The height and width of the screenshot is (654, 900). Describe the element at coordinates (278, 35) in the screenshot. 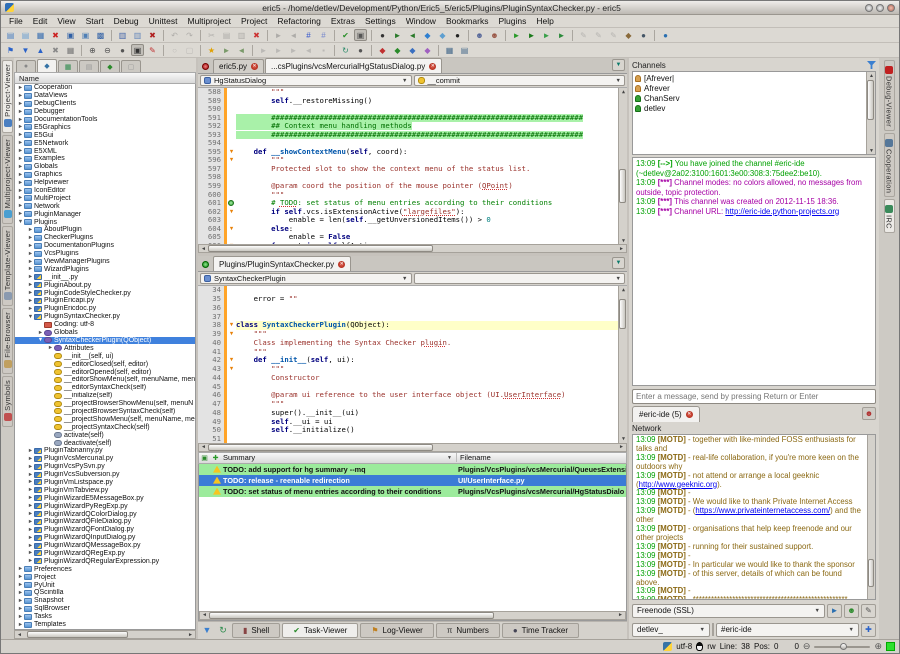

I see `indent-icon: ►` at that location.